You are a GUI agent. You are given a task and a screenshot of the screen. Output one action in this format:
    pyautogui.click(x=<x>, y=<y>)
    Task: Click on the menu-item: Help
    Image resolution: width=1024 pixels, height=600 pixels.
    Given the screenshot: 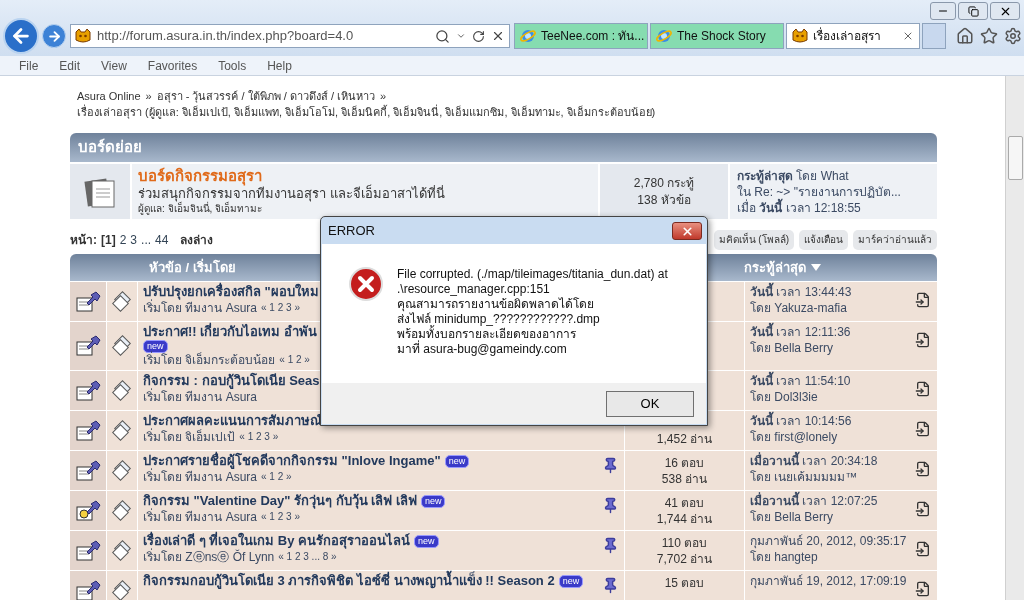 What is the action you would take?
    pyautogui.click(x=279, y=65)
    